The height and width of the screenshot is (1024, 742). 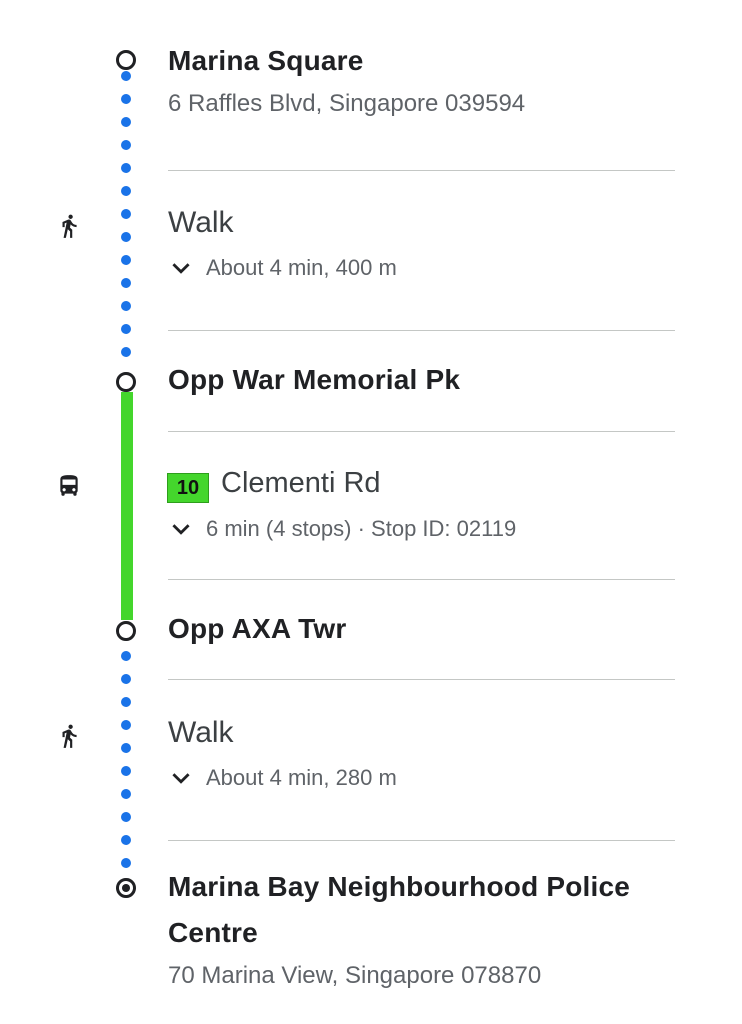 What do you see at coordinates (126, 631) in the screenshot?
I see `stop-marker-axa` at bounding box center [126, 631].